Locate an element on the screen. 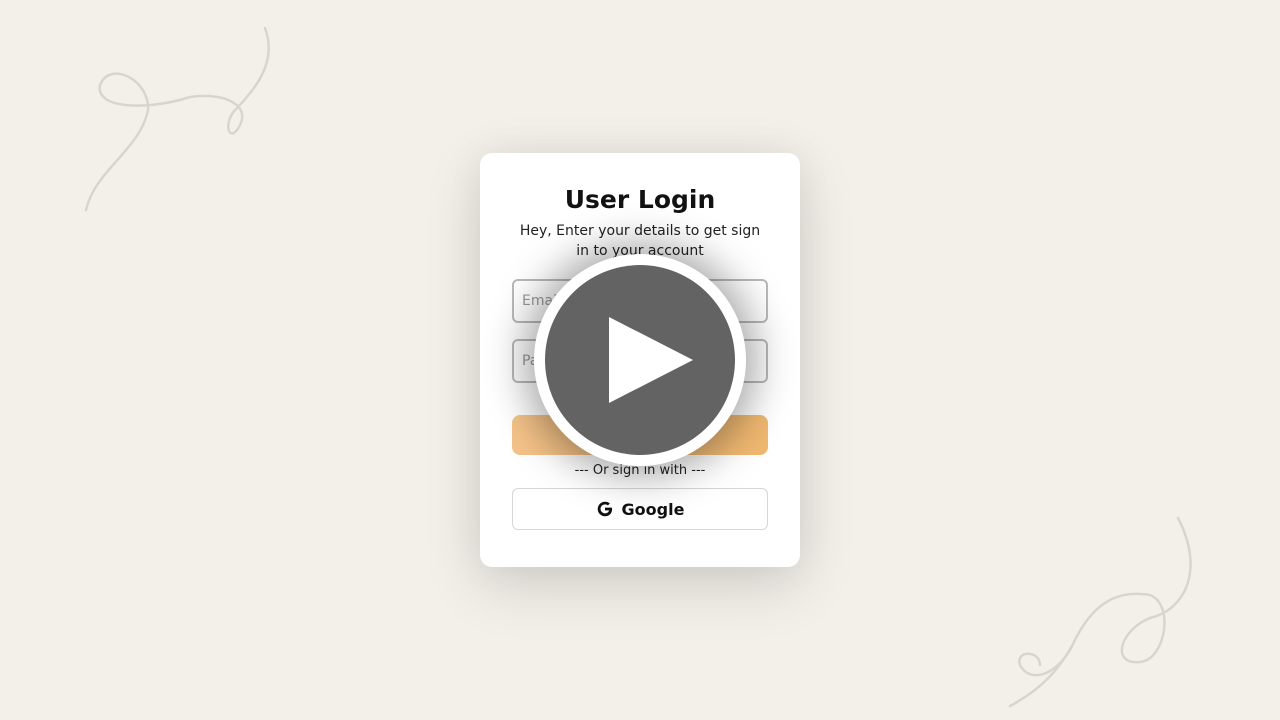  google-signin-button: Google is located at coordinates (640, 509).